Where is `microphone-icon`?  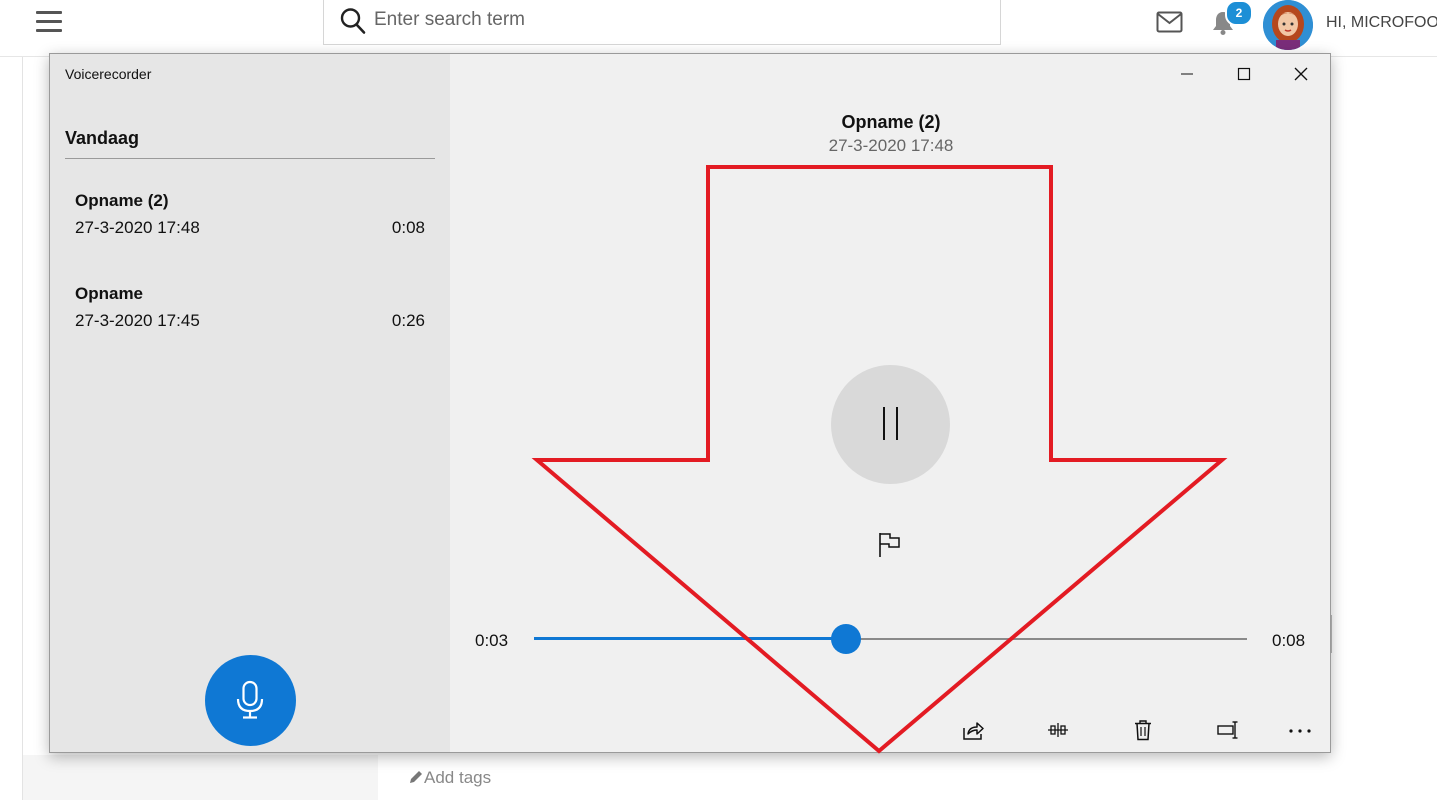
microphone-icon is located at coordinates (250, 699).